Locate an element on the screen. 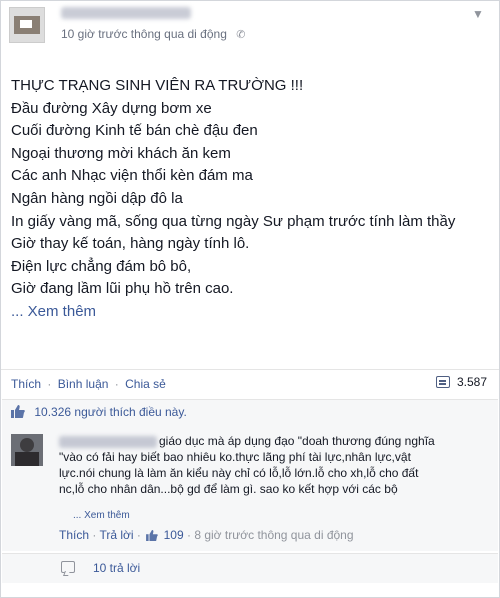  post-line: Giờ thay kế toán, hàng ngày tính lô. is located at coordinates (130, 244).